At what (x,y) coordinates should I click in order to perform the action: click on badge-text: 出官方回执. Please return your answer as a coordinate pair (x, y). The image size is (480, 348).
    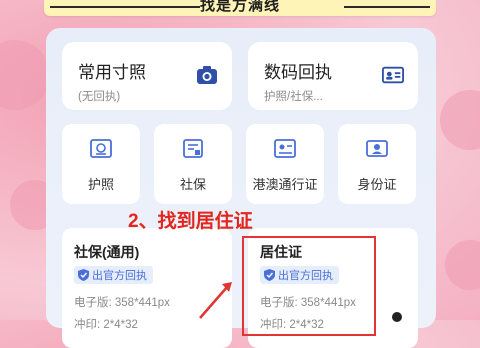
    Looking at the image, I should click on (119, 276).